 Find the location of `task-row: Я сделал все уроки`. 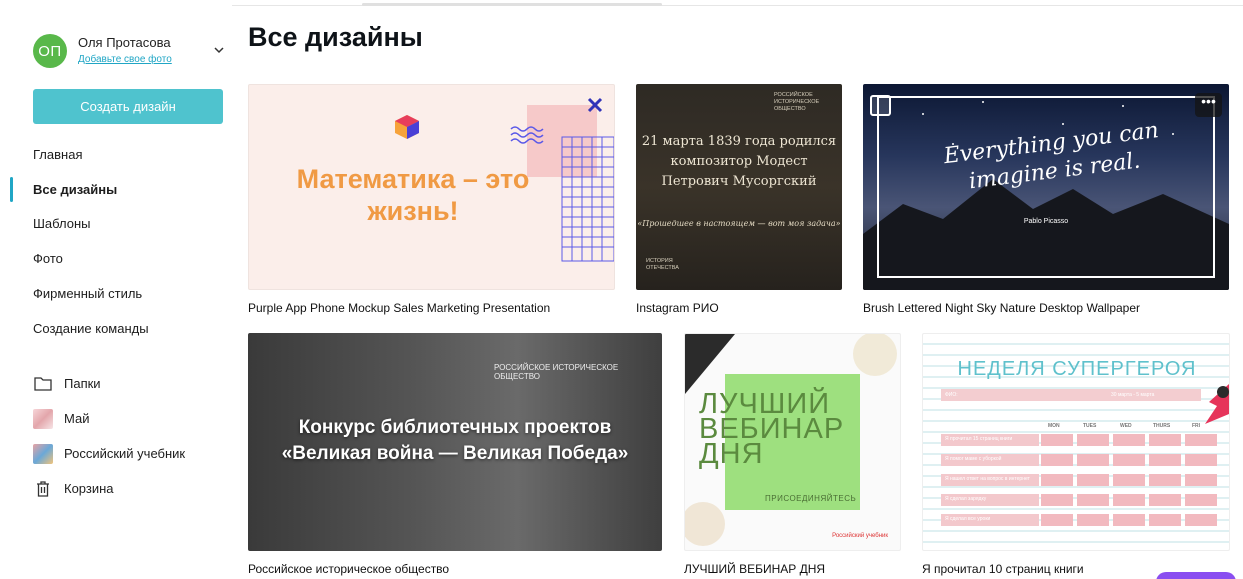

task-row: Я сделал все уроки is located at coordinates (990, 520).